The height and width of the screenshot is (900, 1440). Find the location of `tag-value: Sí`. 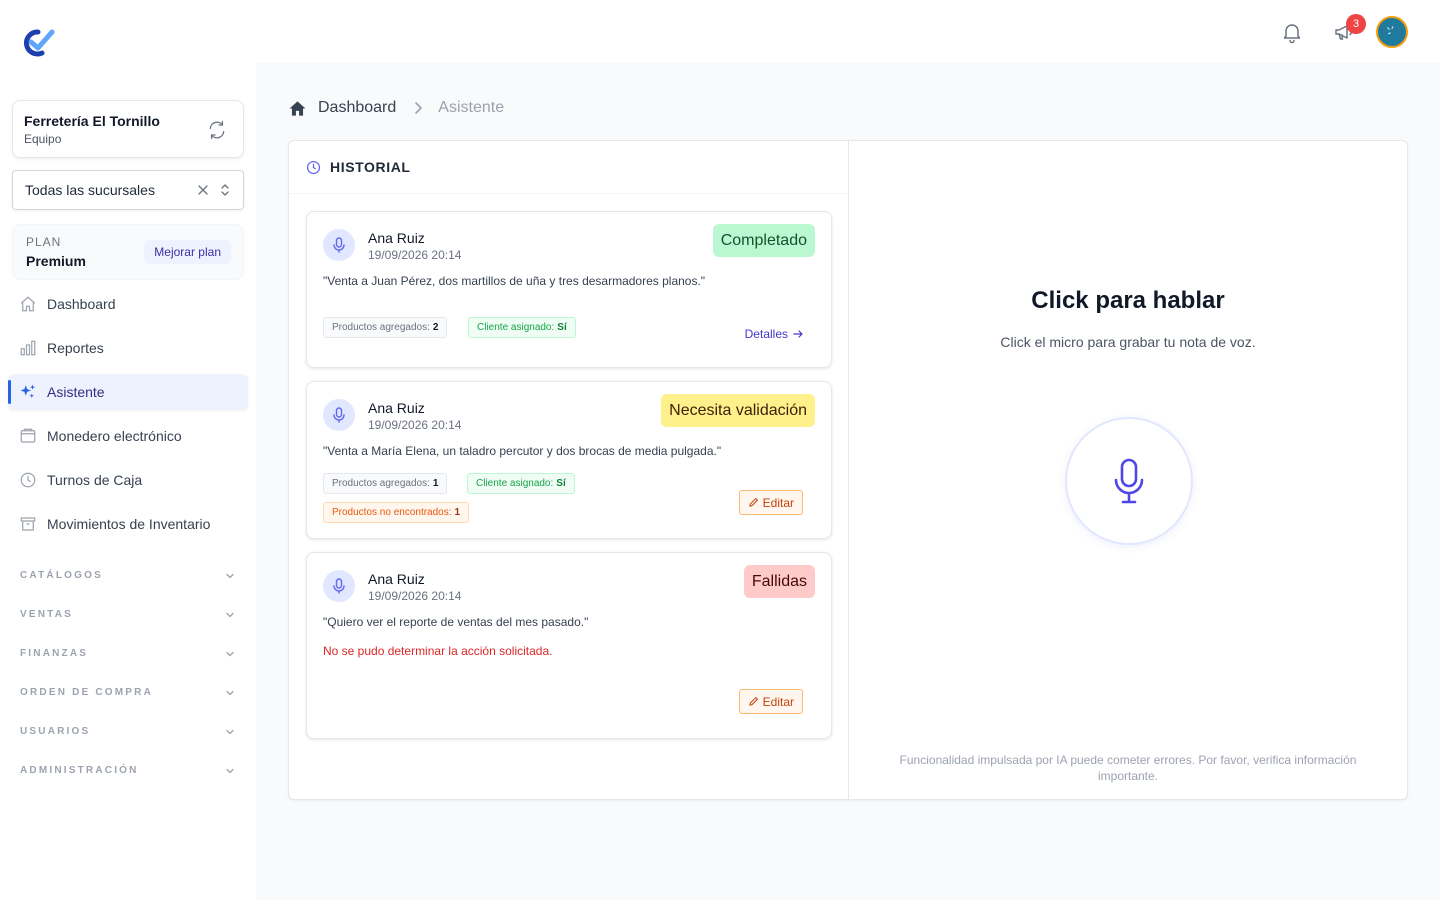

tag-value: Sí is located at coordinates (561, 483).